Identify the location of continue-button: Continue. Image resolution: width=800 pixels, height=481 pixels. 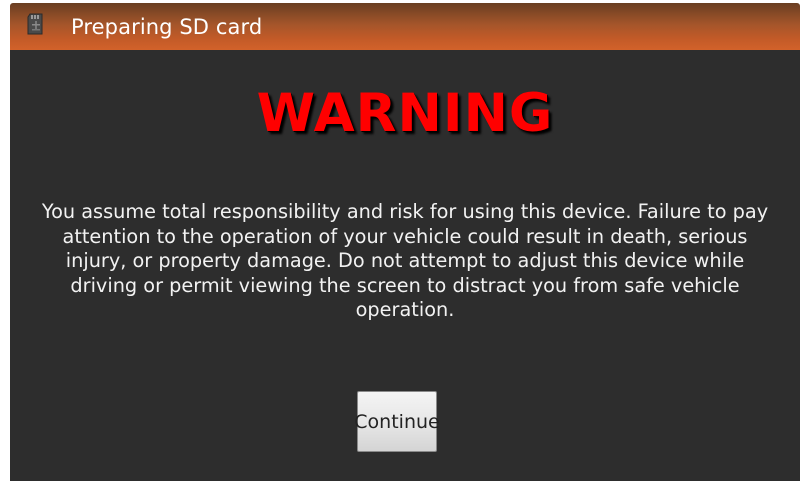
(397, 421).